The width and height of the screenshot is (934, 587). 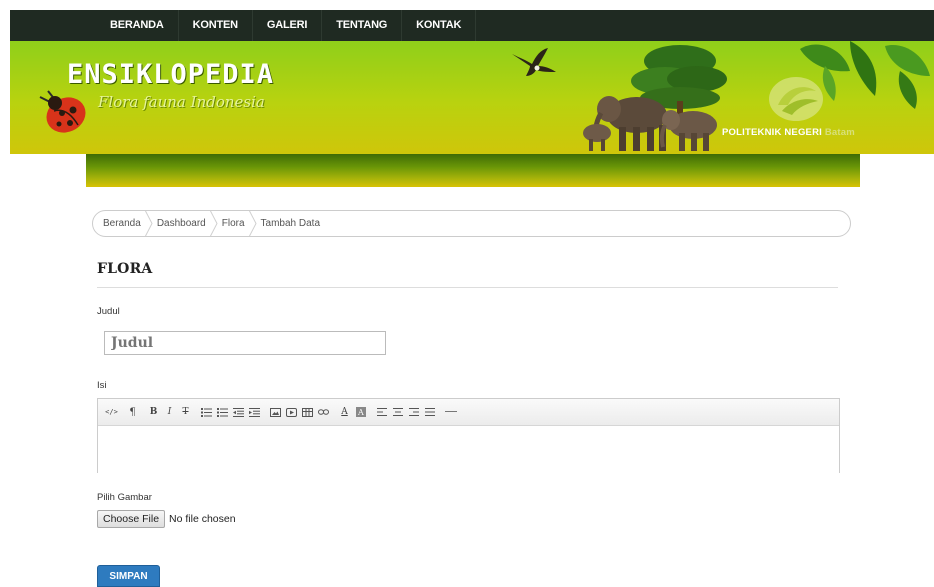 I want to click on editor-toolbar: </> ¶ B I T A A, so click(x=468, y=412).